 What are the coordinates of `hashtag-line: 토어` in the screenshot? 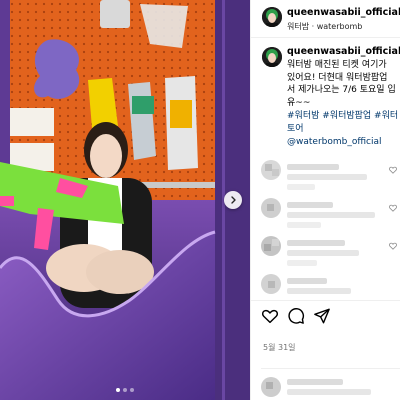 It's located at (343, 129).